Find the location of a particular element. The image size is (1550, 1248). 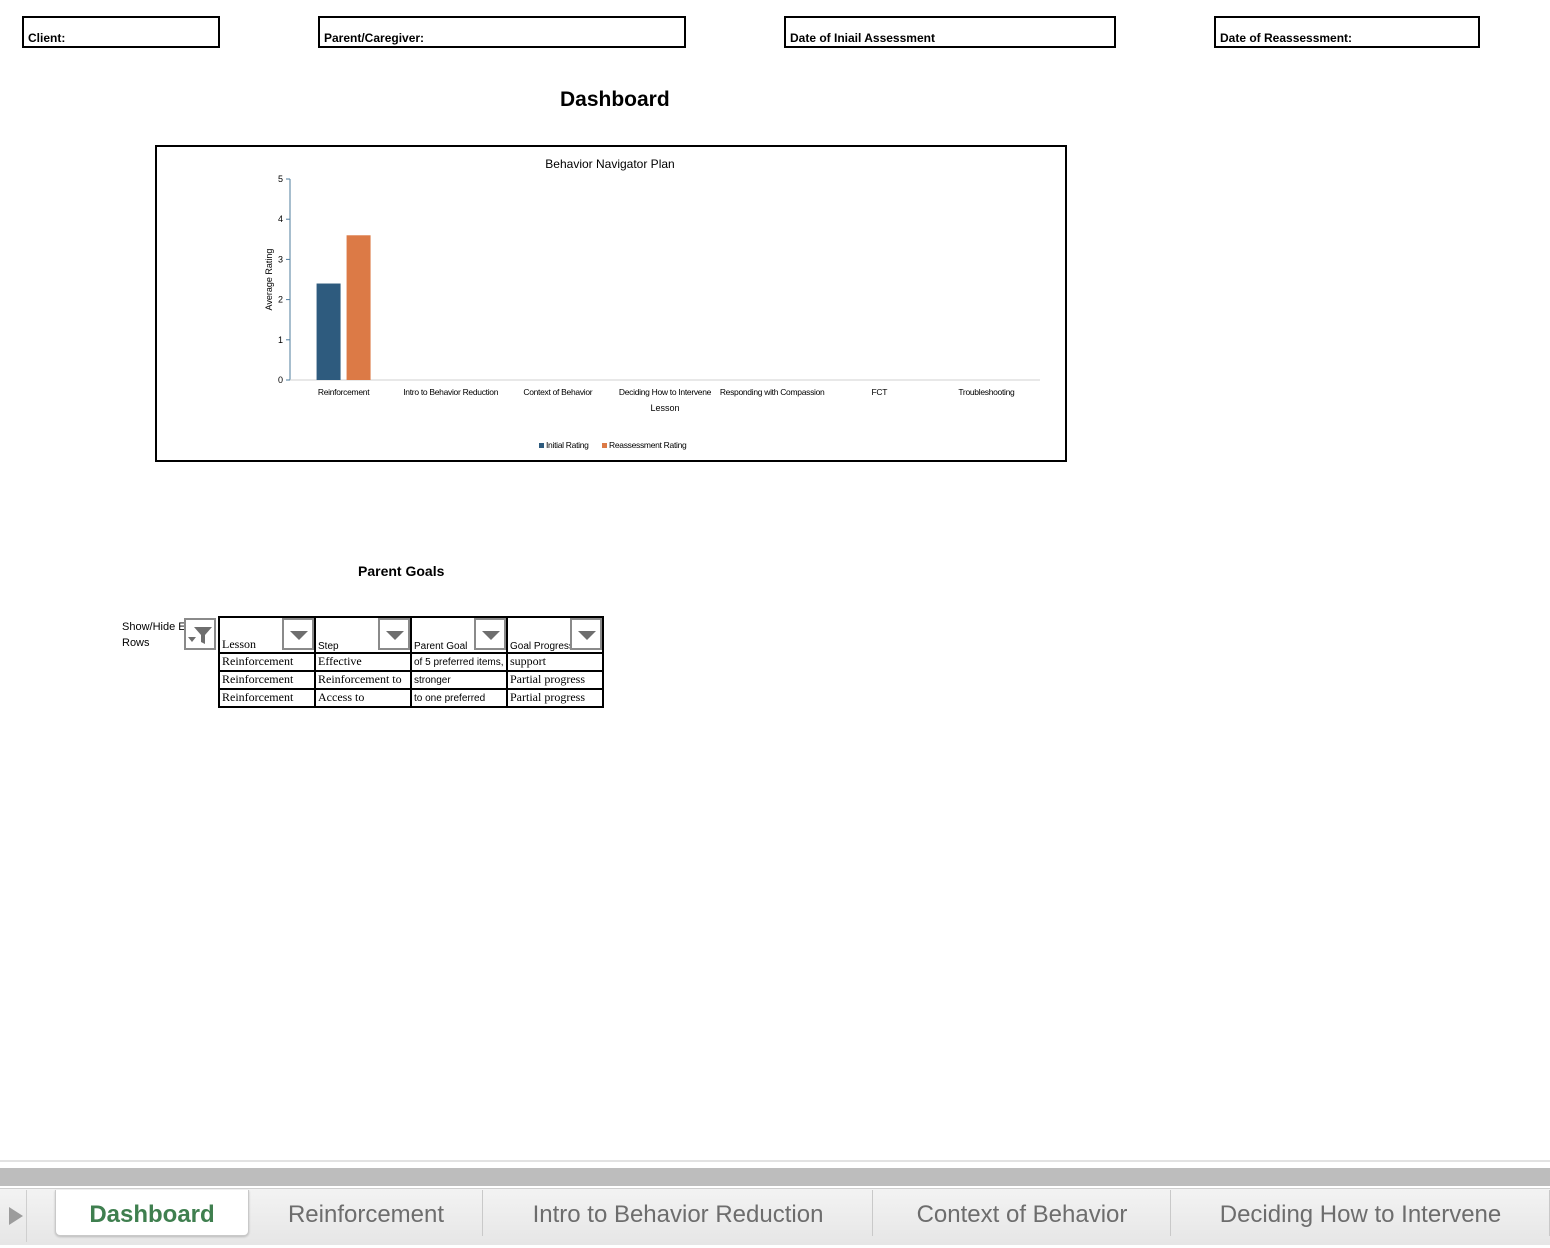

horizontal-scrollbar is located at coordinates (775, 1177).